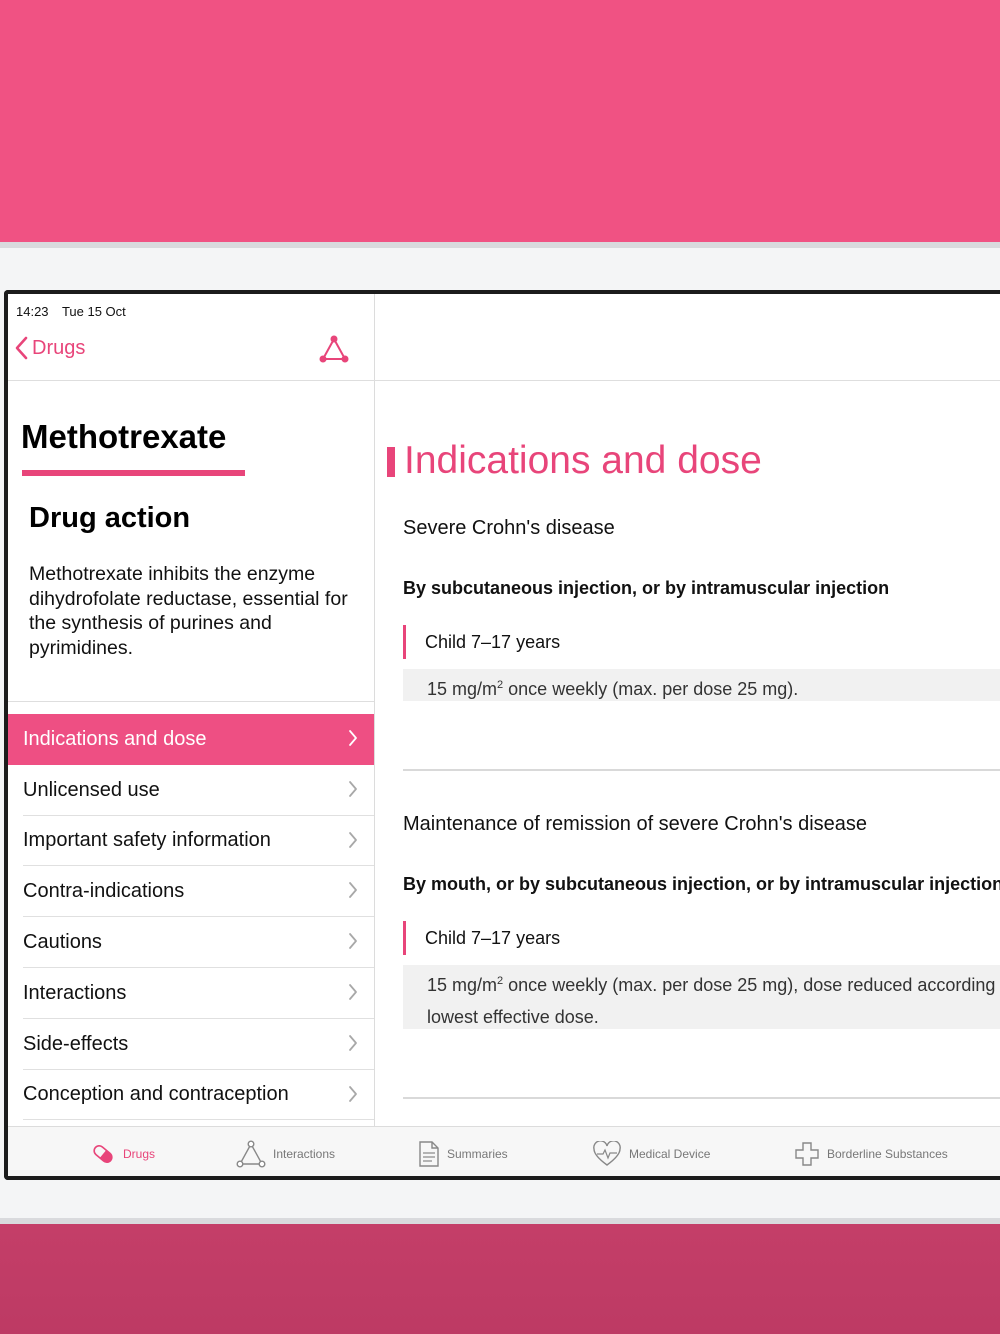 The height and width of the screenshot is (1334, 1000). I want to click on menu-item-label: Important safety information, so click(147, 840).